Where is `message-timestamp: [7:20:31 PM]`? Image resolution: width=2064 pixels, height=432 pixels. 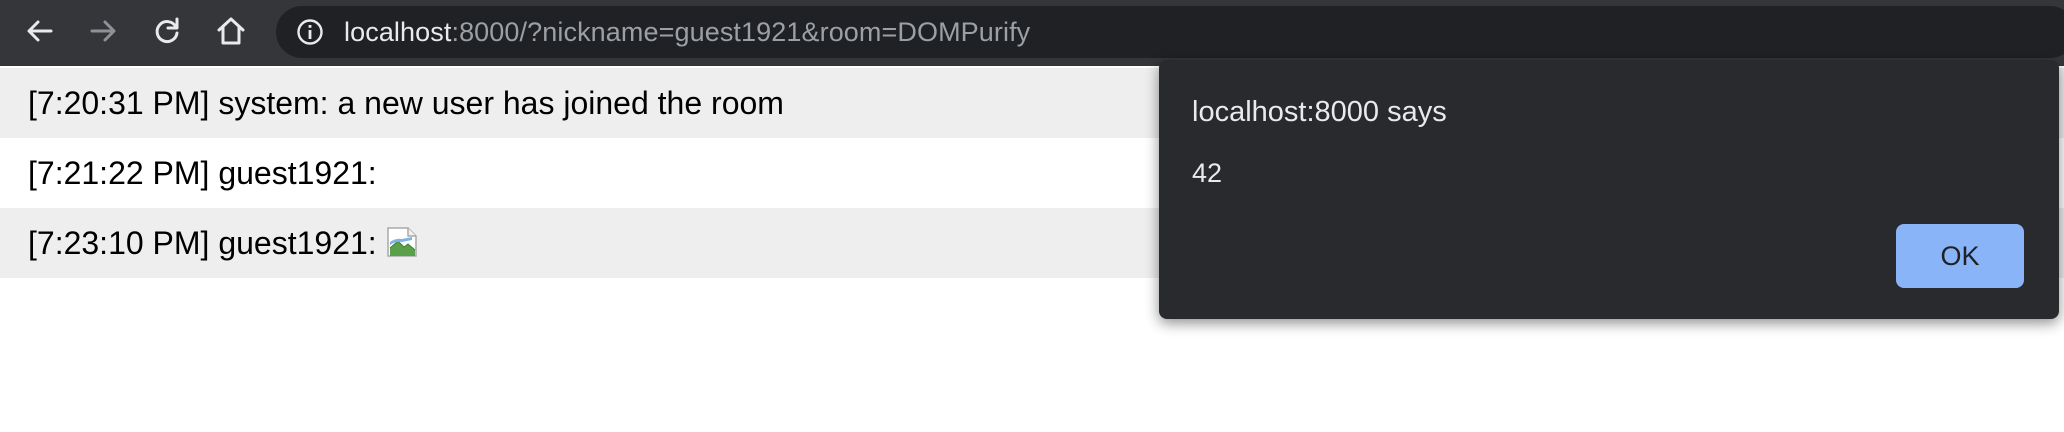
message-timestamp: [7:20:31 PM] is located at coordinates (119, 103).